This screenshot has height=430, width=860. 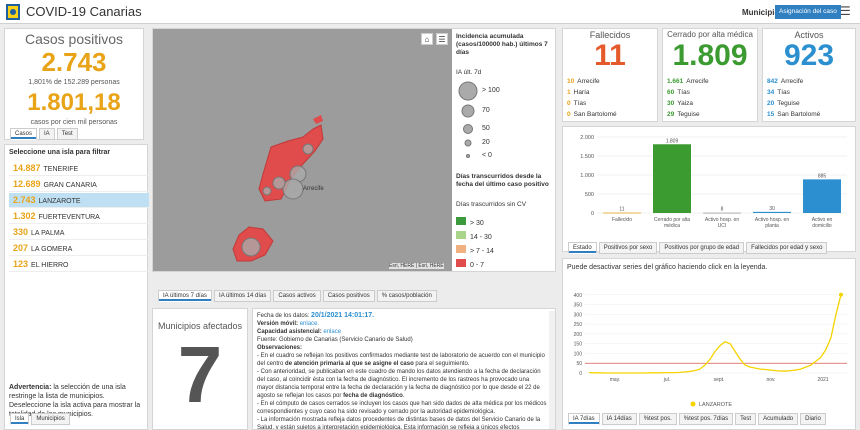 I want to click on activos-row: 15 San Bartolomé, so click(x=794, y=114).